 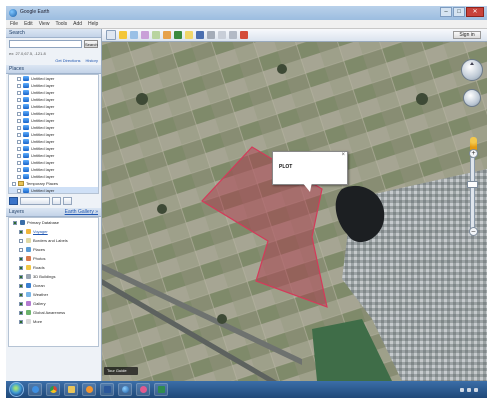 I want to click on sunlight-icon, so click(x=189, y=35).